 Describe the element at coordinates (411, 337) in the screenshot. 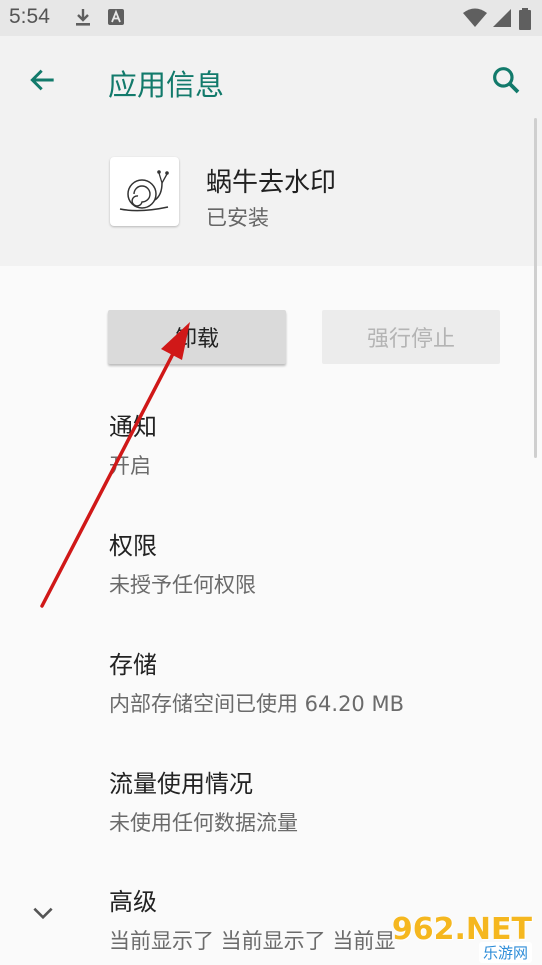

I see `force-stop-button: 强行停止` at that location.